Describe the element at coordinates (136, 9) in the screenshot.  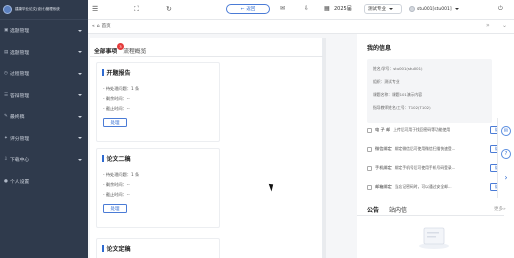
I see `fullscreen-icon: ⛶` at that location.